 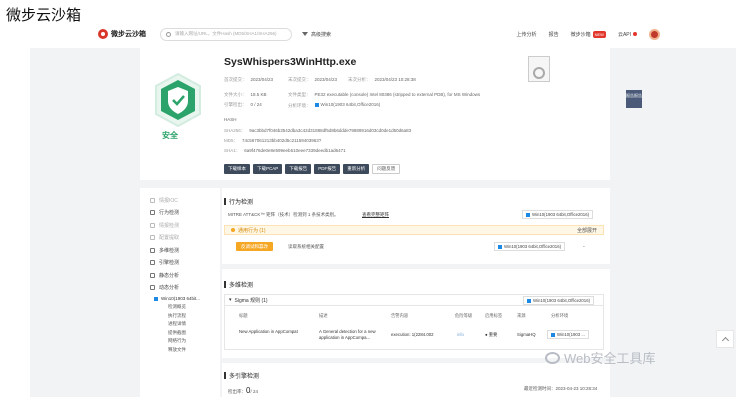 I want to click on anti-debug-tag: 反调试和篡改, so click(x=254, y=246).